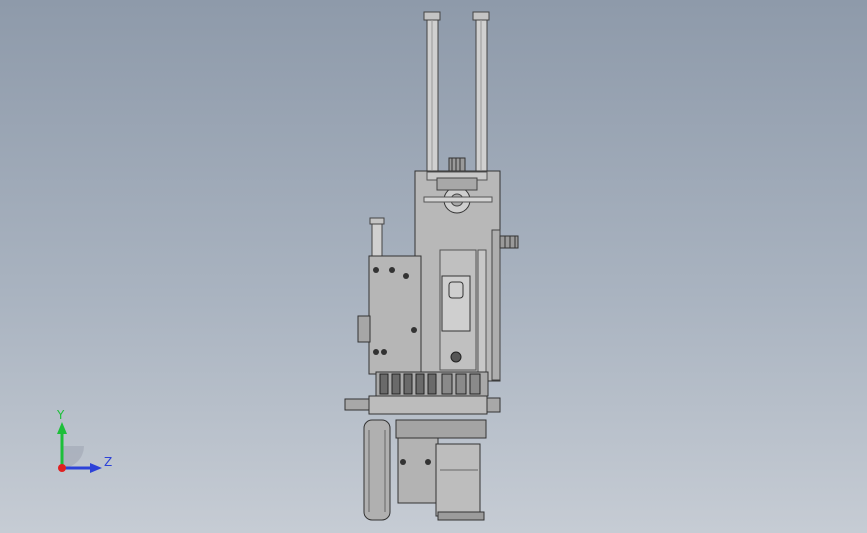  Describe the element at coordinates (481, 92) in the screenshot. I see `guide-rod-right` at that location.